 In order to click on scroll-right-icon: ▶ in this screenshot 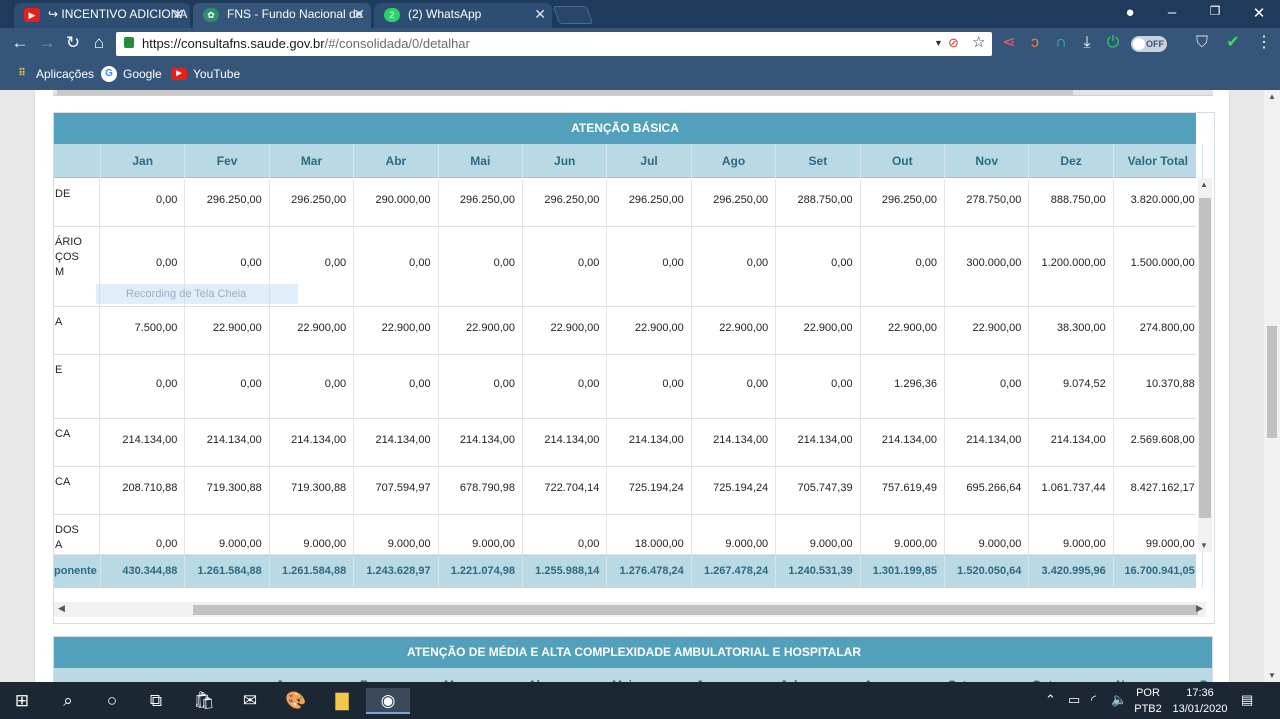, I will do `click(1199, 608)`.